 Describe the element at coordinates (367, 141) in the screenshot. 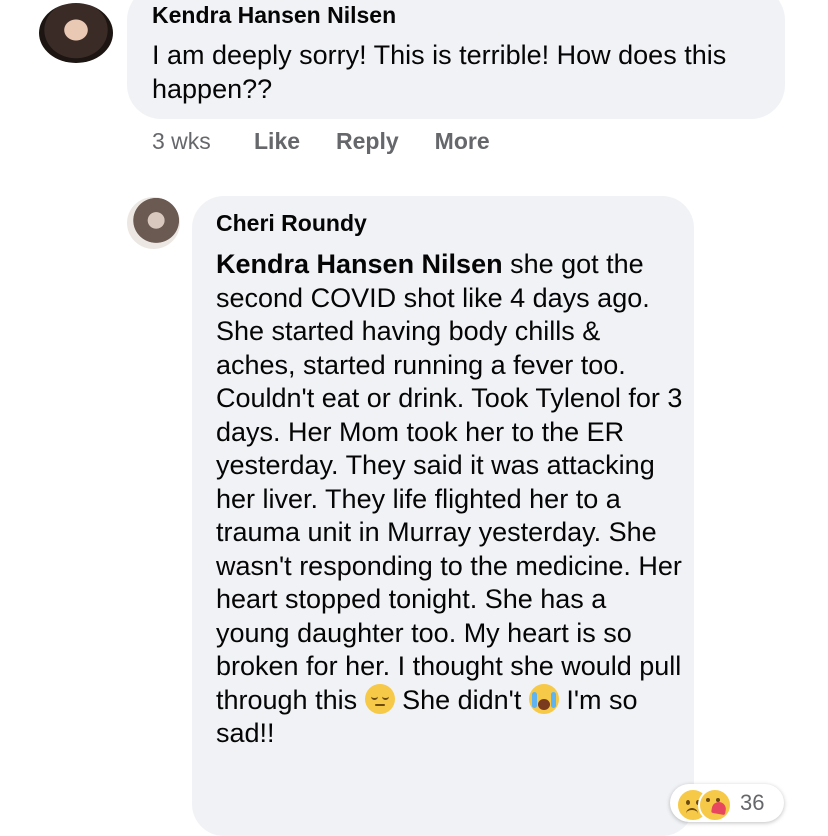

I see `reply-button: Reply` at that location.